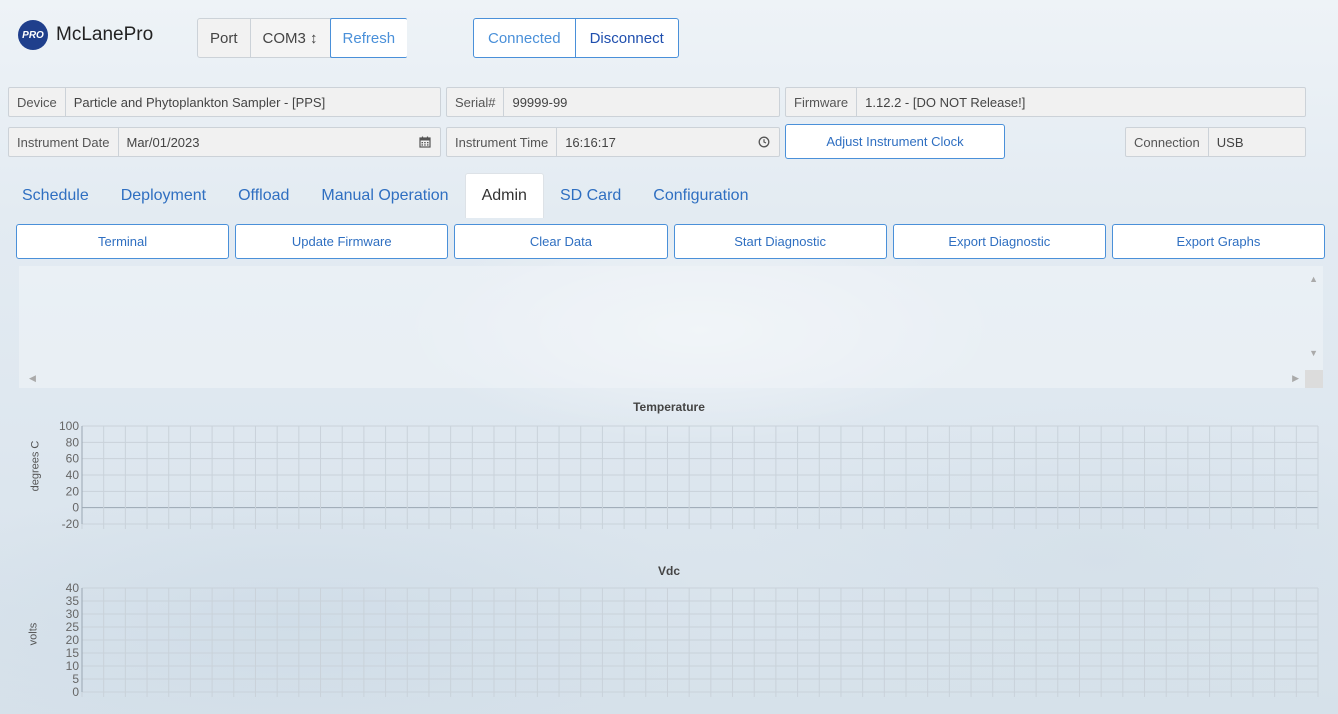  I want to click on mclane-logo-icon: PRO, so click(33, 35).